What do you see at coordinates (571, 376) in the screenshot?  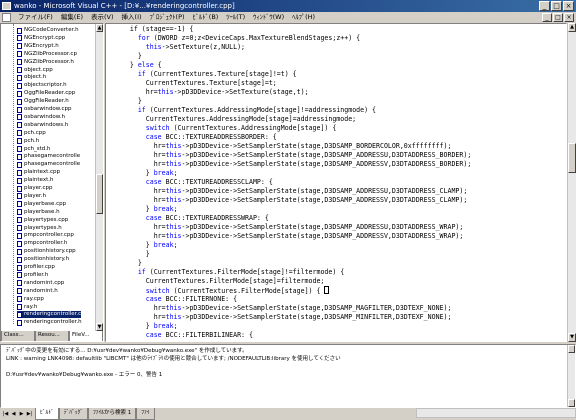 I see `output-scrollbar` at bounding box center [571, 376].